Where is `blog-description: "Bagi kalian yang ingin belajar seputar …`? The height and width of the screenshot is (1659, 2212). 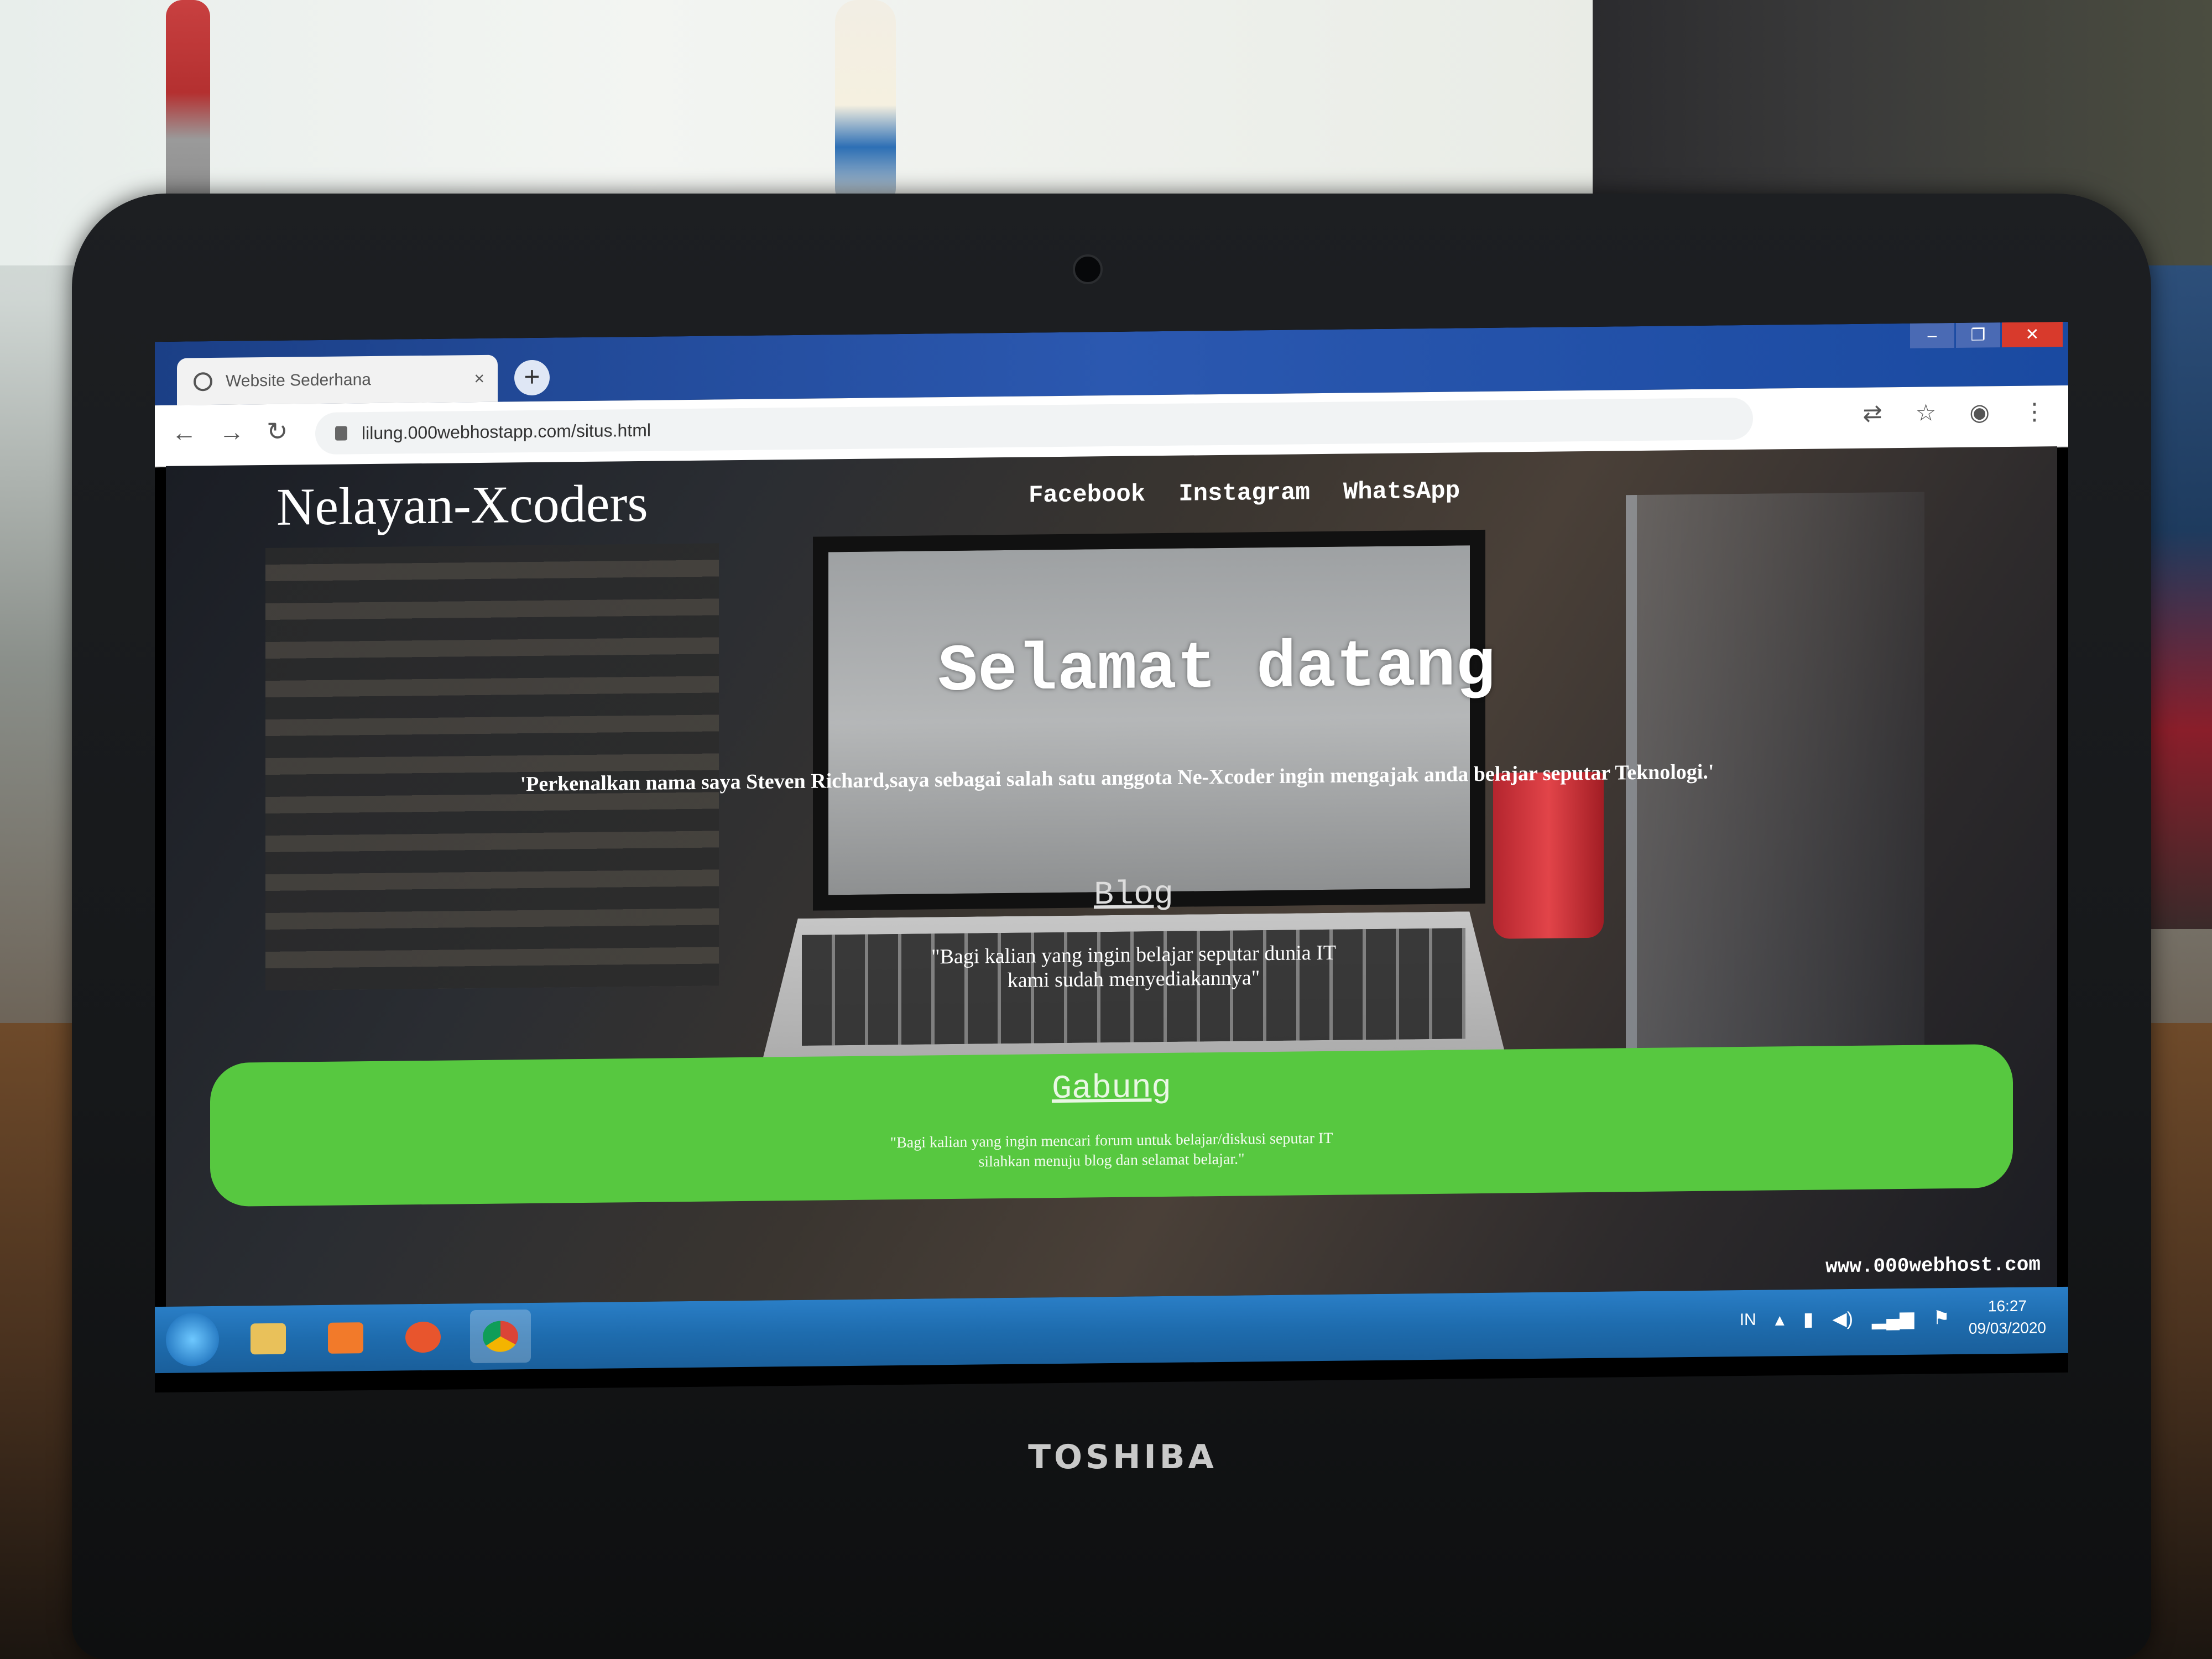
blog-description: "Bagi kalian yang ingin belajar seputar … is located at coordinates (1134, 967).